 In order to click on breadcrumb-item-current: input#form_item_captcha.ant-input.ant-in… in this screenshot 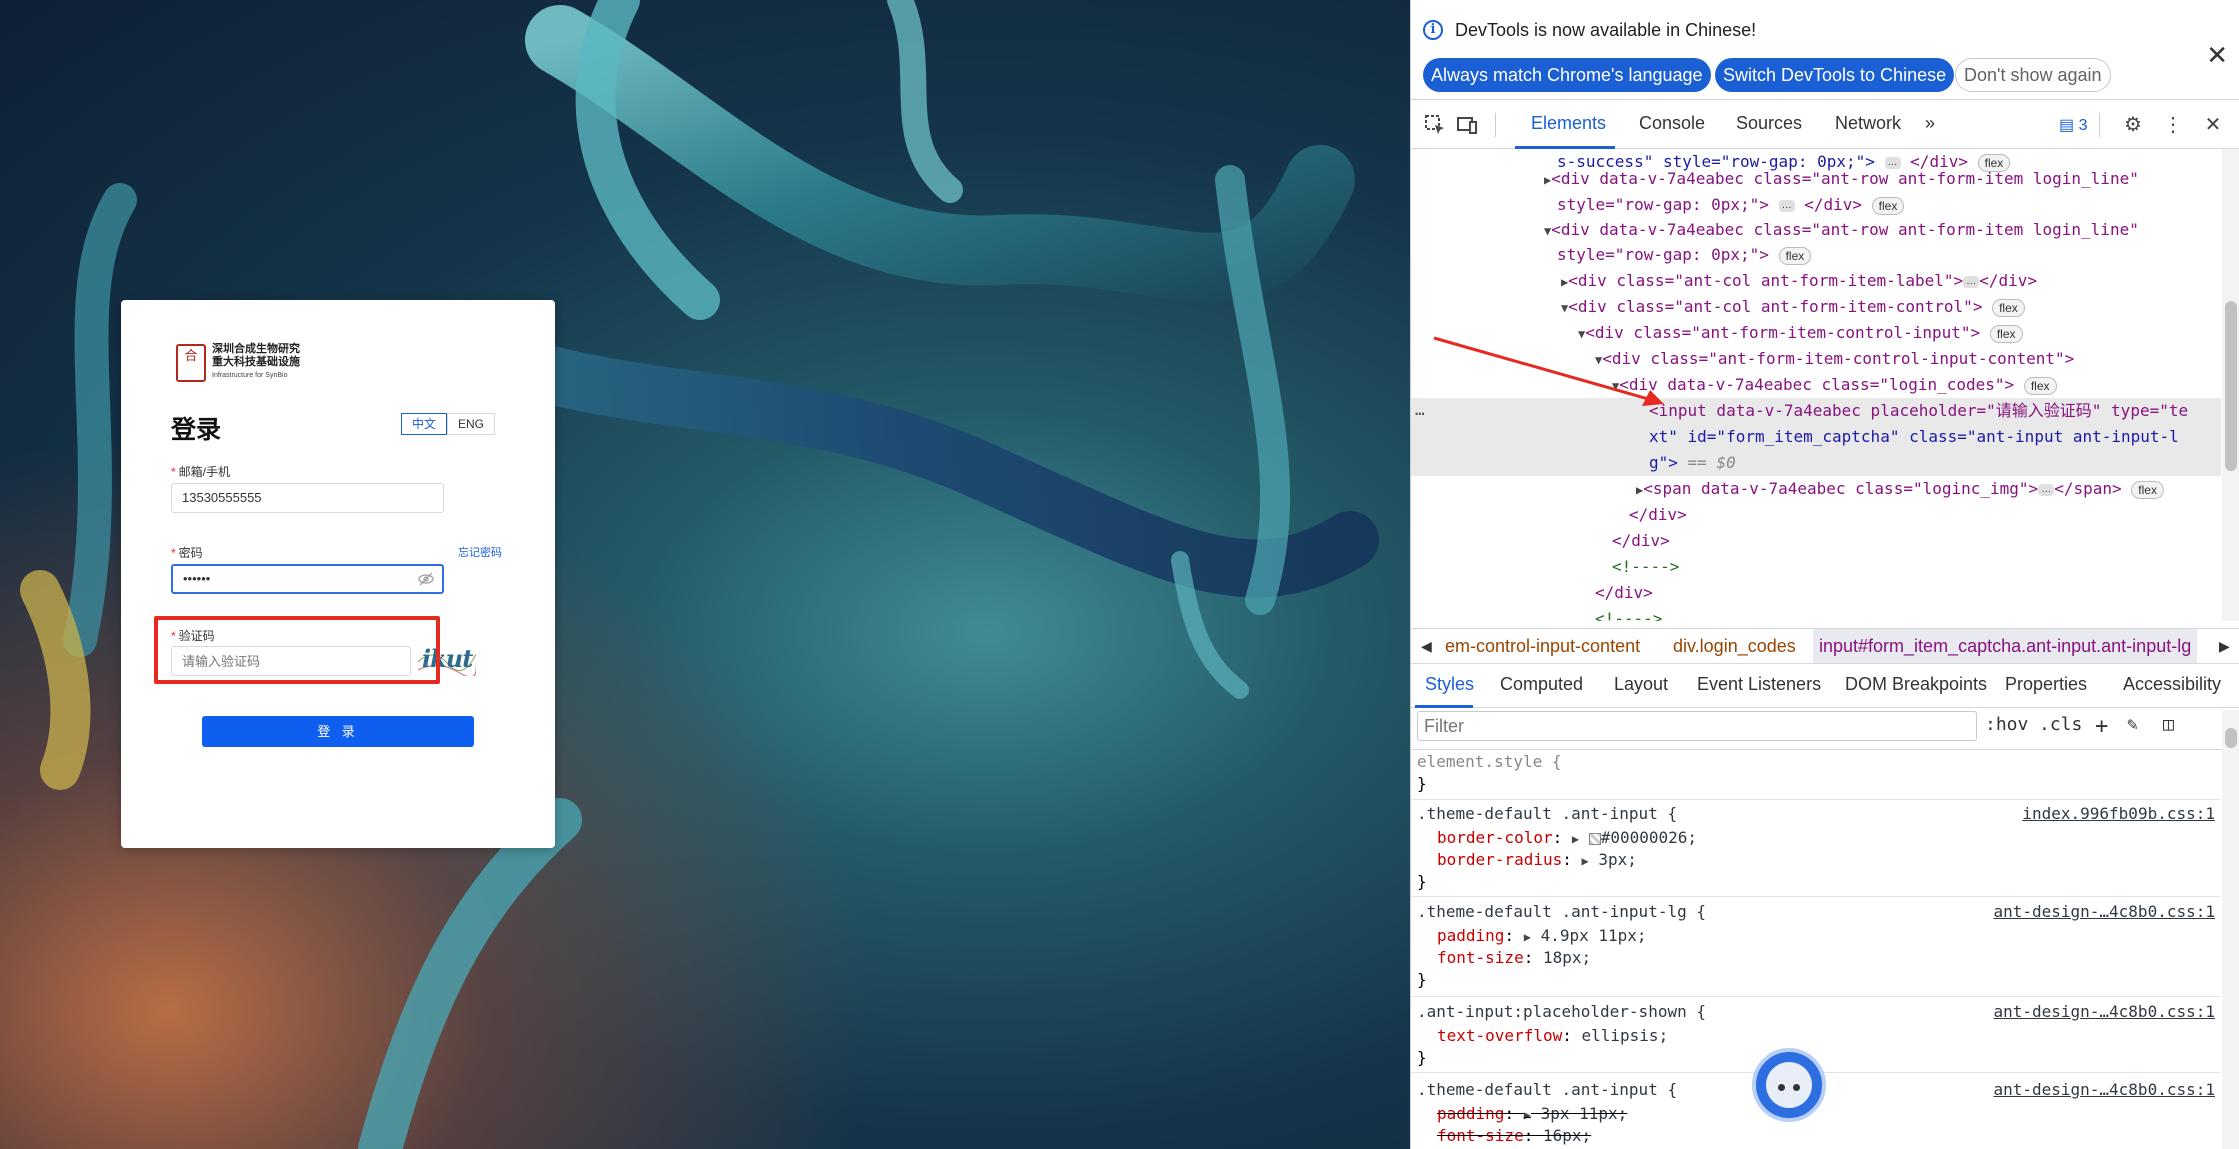, I will do `click(2005, 646)`.